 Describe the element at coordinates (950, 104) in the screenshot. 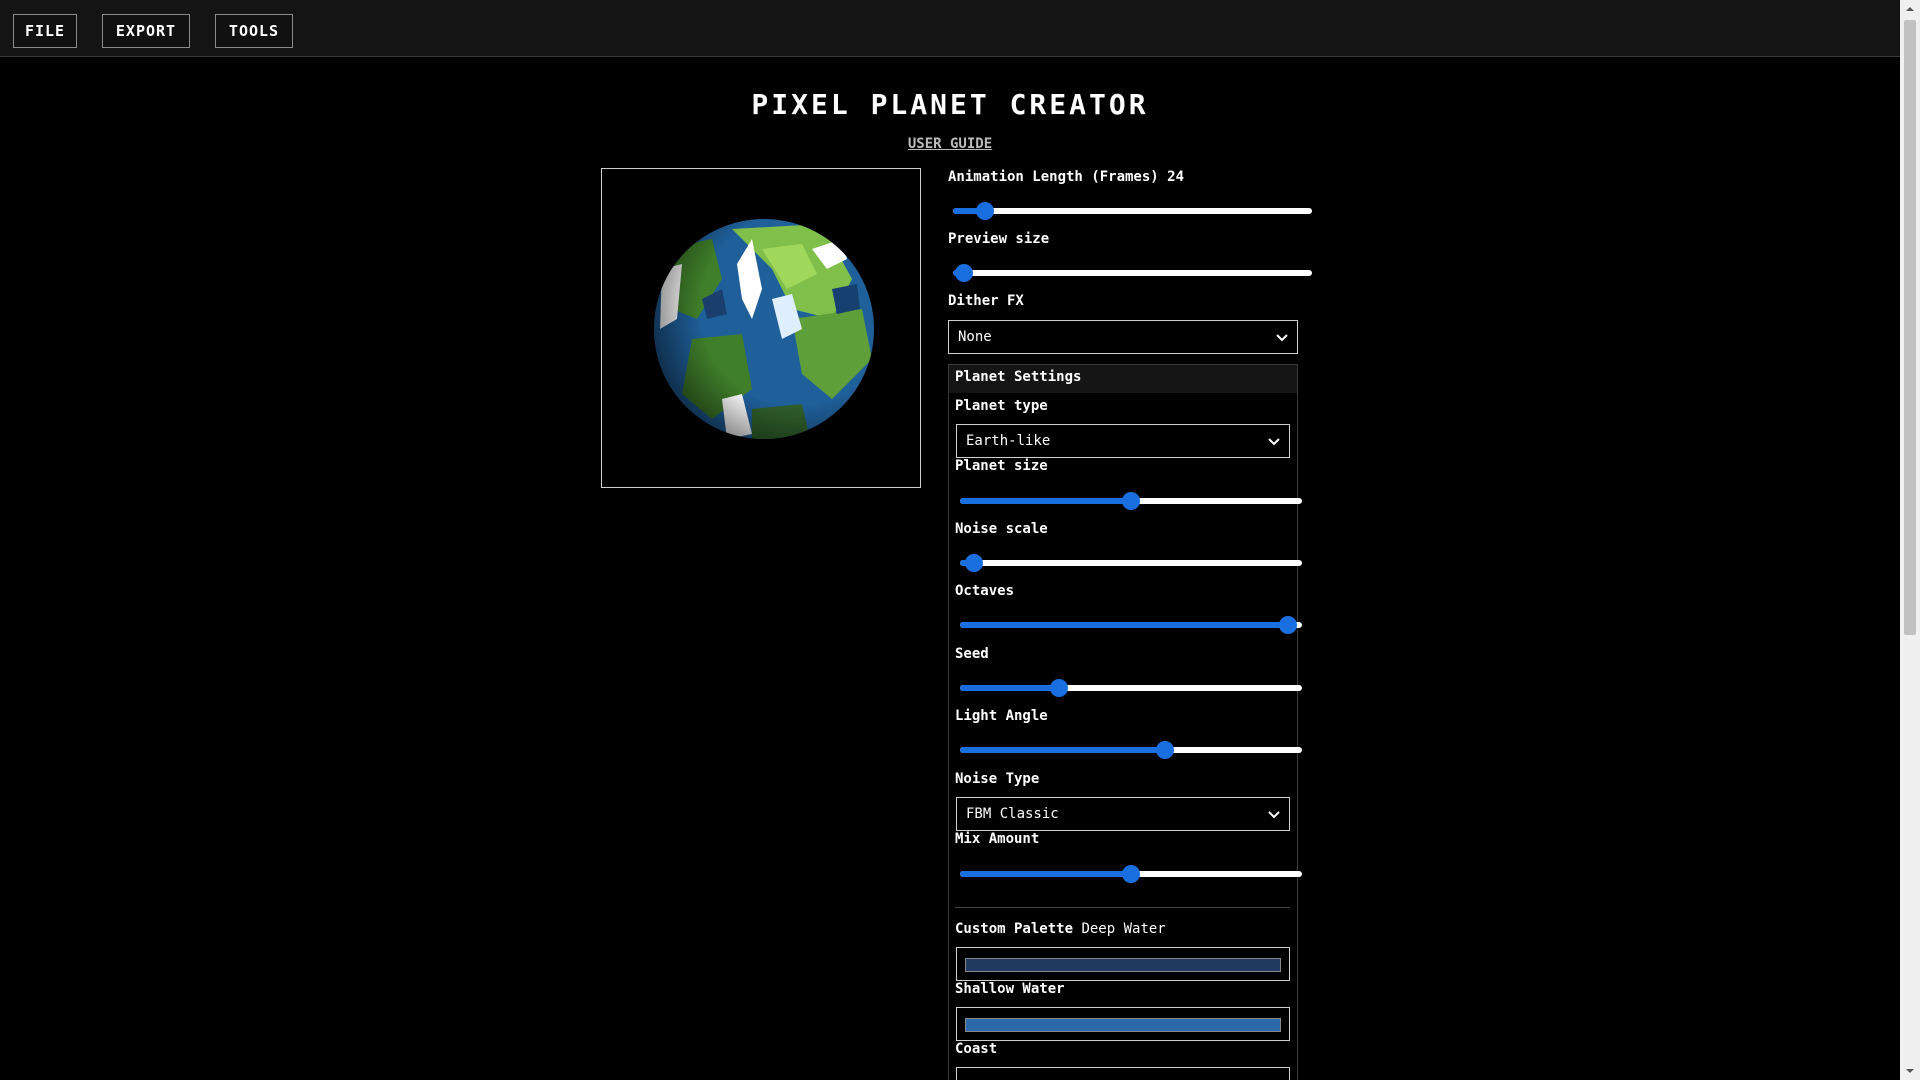

I see `page-title: PIXEL PLANET CREATOR` at that location.